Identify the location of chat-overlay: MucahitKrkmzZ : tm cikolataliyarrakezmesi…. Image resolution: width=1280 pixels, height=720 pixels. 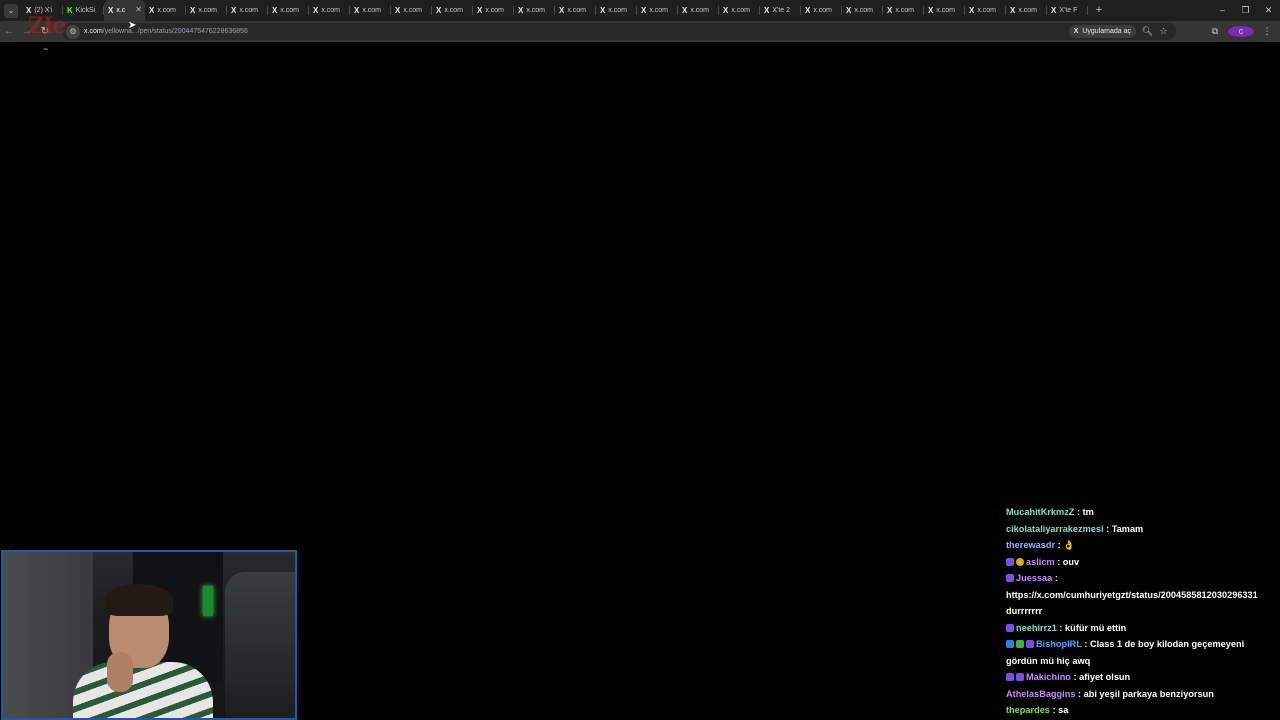
(1141, 611).